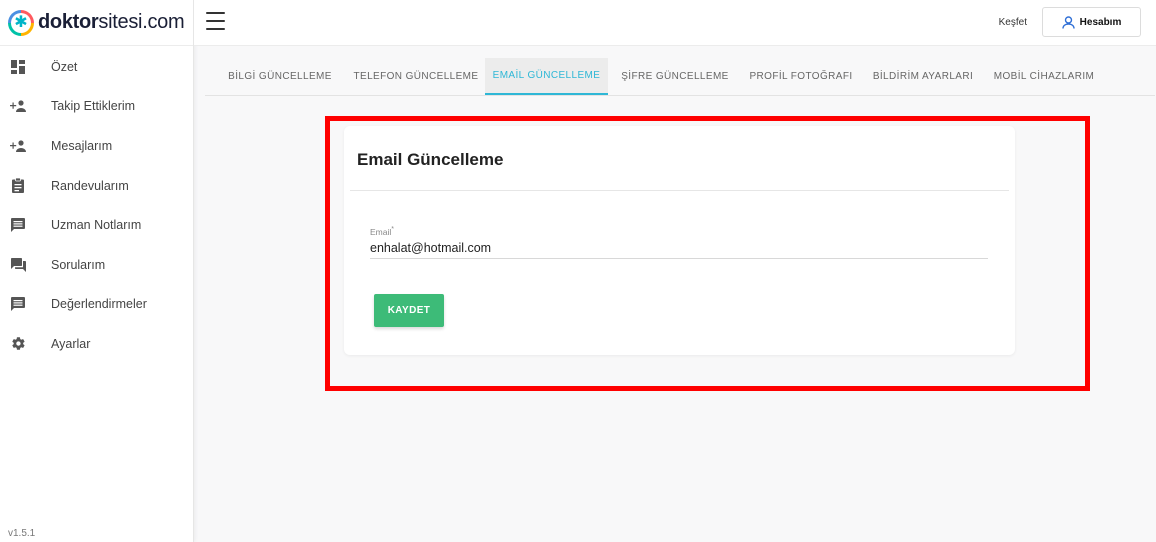 This screenshot has width=1156, height=542. Describe the element at coordinates (1013, 22) in the screenshot. I see `explore-link: Keşfet` at that location.